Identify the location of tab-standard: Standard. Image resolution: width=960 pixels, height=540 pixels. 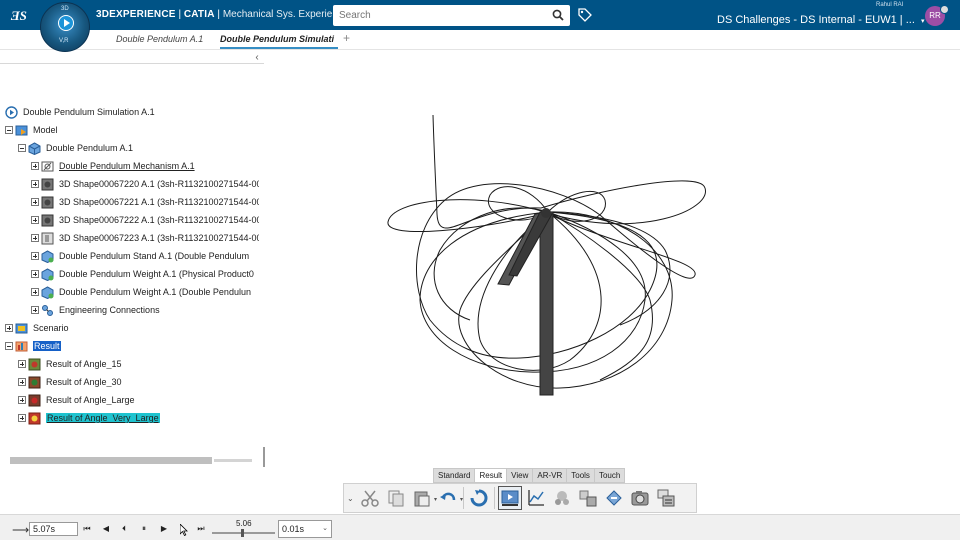
(454, 475).